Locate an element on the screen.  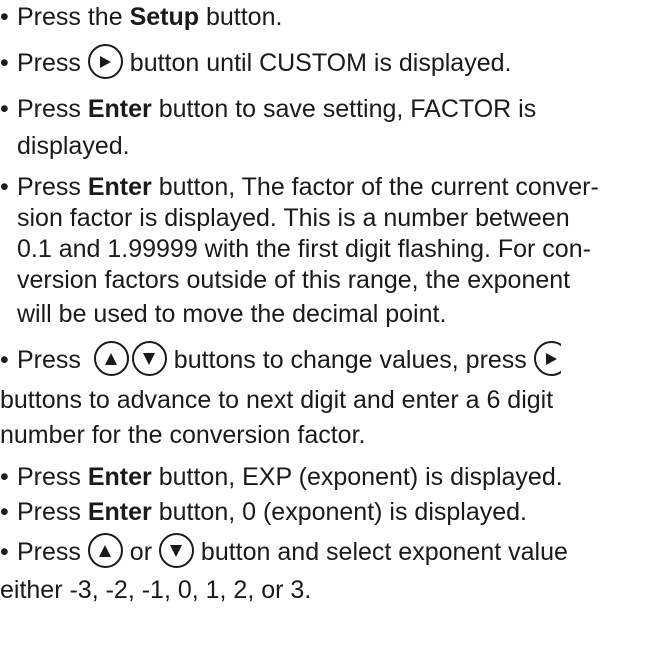
step-text: Press the is located at coordinates (73, 17).